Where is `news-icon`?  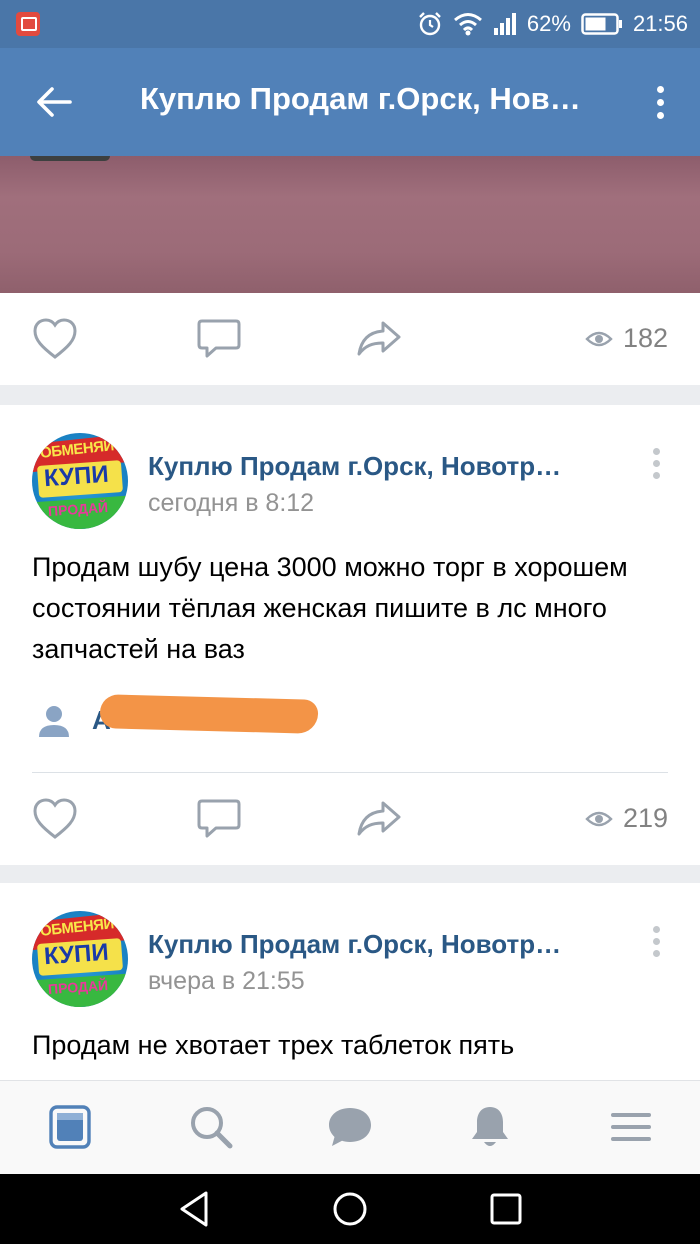 news-icon is located at coordinates (70, 1127).